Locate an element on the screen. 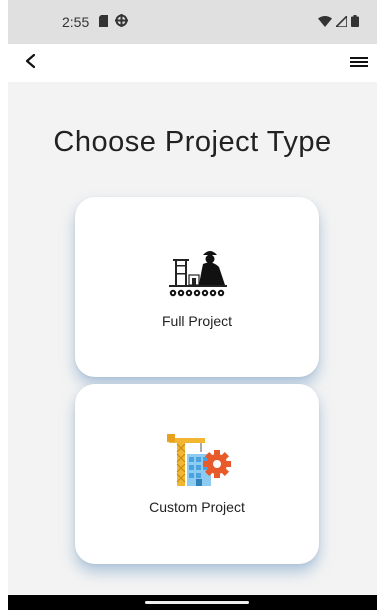 The width and height of the screenshot is (377, 610). home-indicator is located at coordinates (197, 602).